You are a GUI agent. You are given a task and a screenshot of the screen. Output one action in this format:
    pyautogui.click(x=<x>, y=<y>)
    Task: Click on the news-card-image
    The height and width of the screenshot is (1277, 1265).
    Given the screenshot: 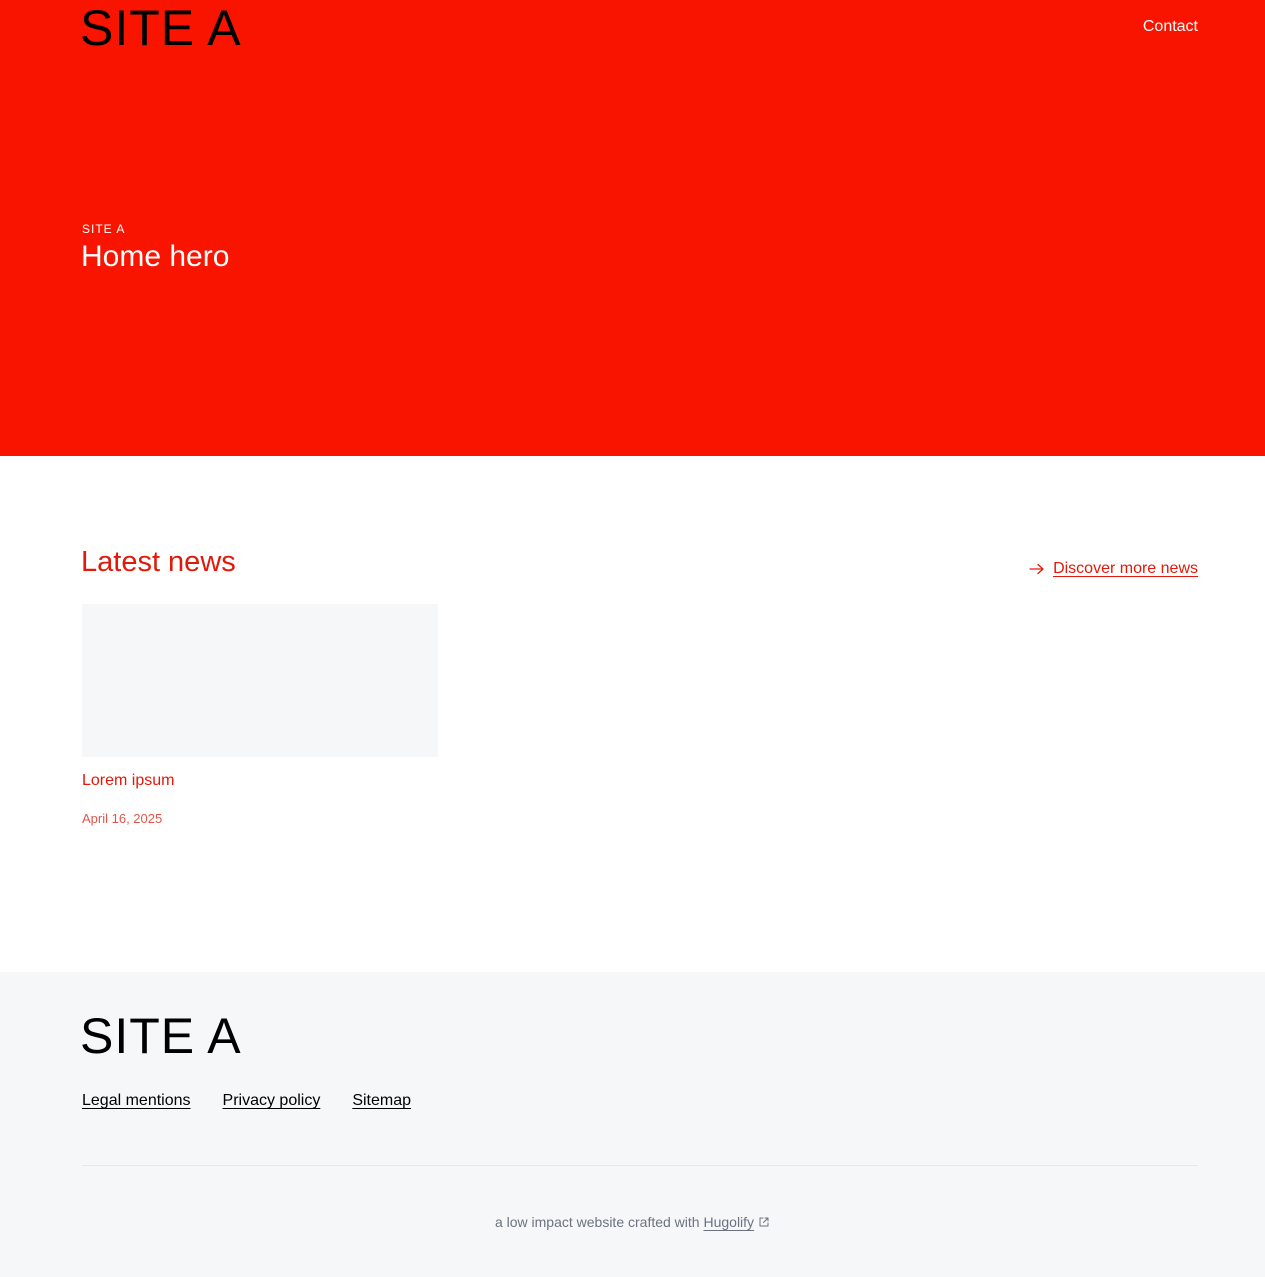 What is the action you would take?
    pyautogui.click(x=260, y=680)
    